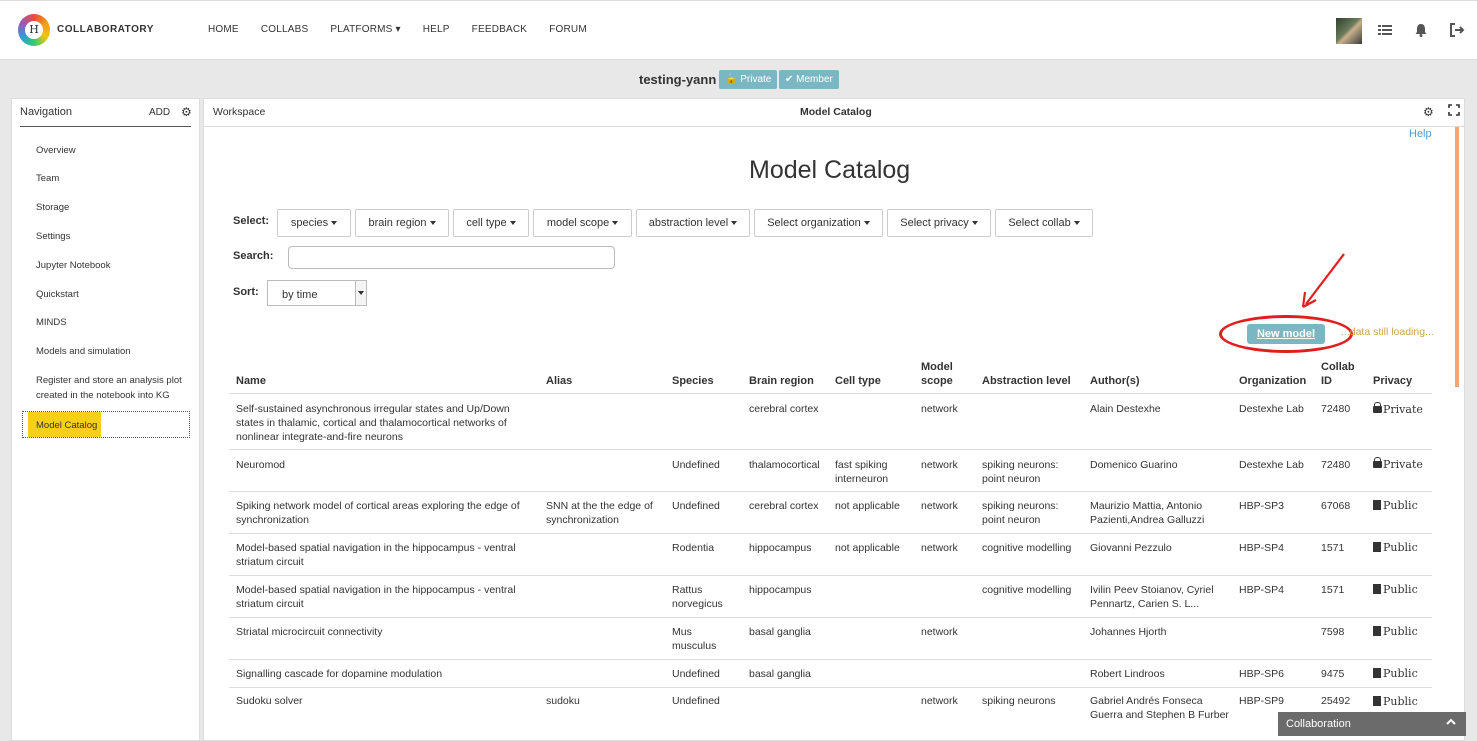  What do you see at coordinates (116, 351) in the screenshot?
I see `sidebar-item-models-and-simulation: Models and simulation` at bounding box center [116, 351].